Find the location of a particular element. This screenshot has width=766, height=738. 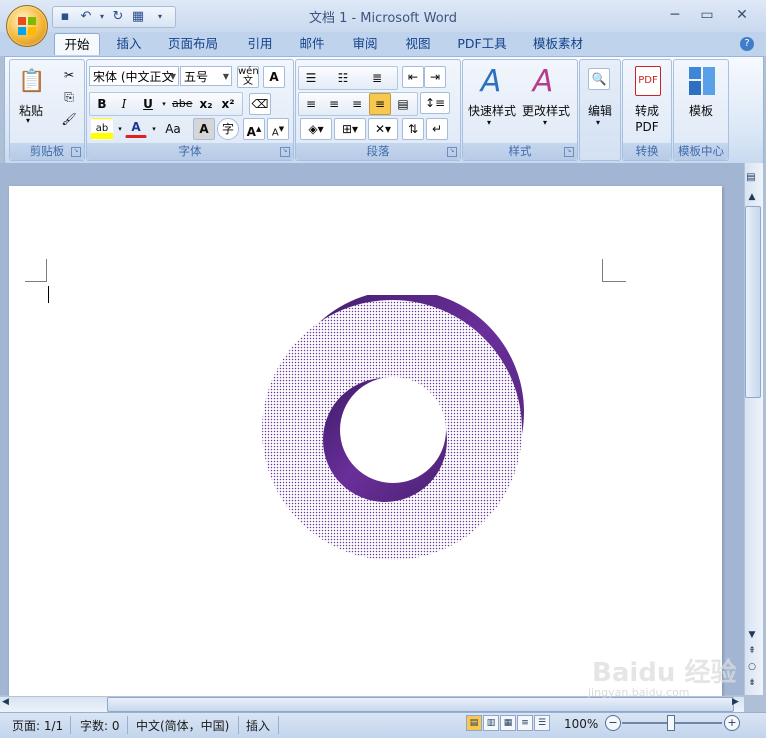

change-styles-icon: A is located at coordinates (543, 81).